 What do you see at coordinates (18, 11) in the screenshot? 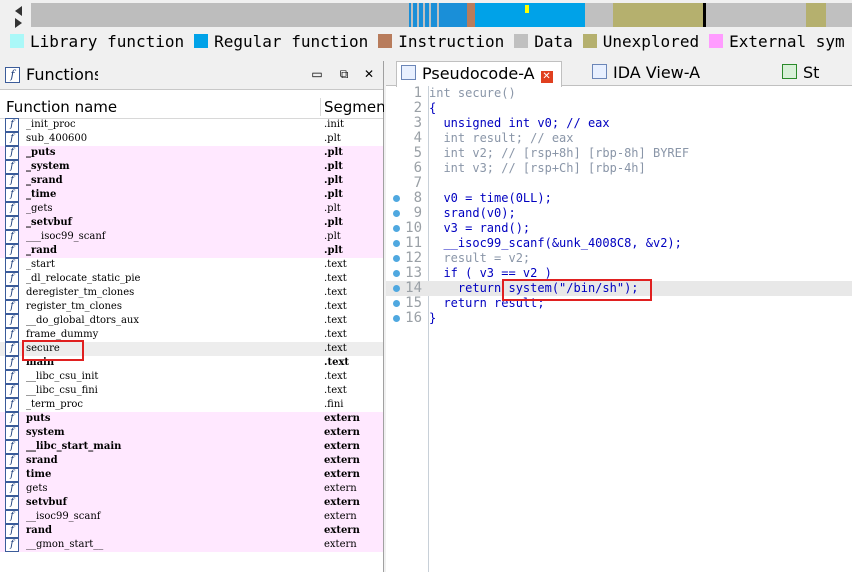
I see `left-arrow-icon` at bounding box center [18, 11].